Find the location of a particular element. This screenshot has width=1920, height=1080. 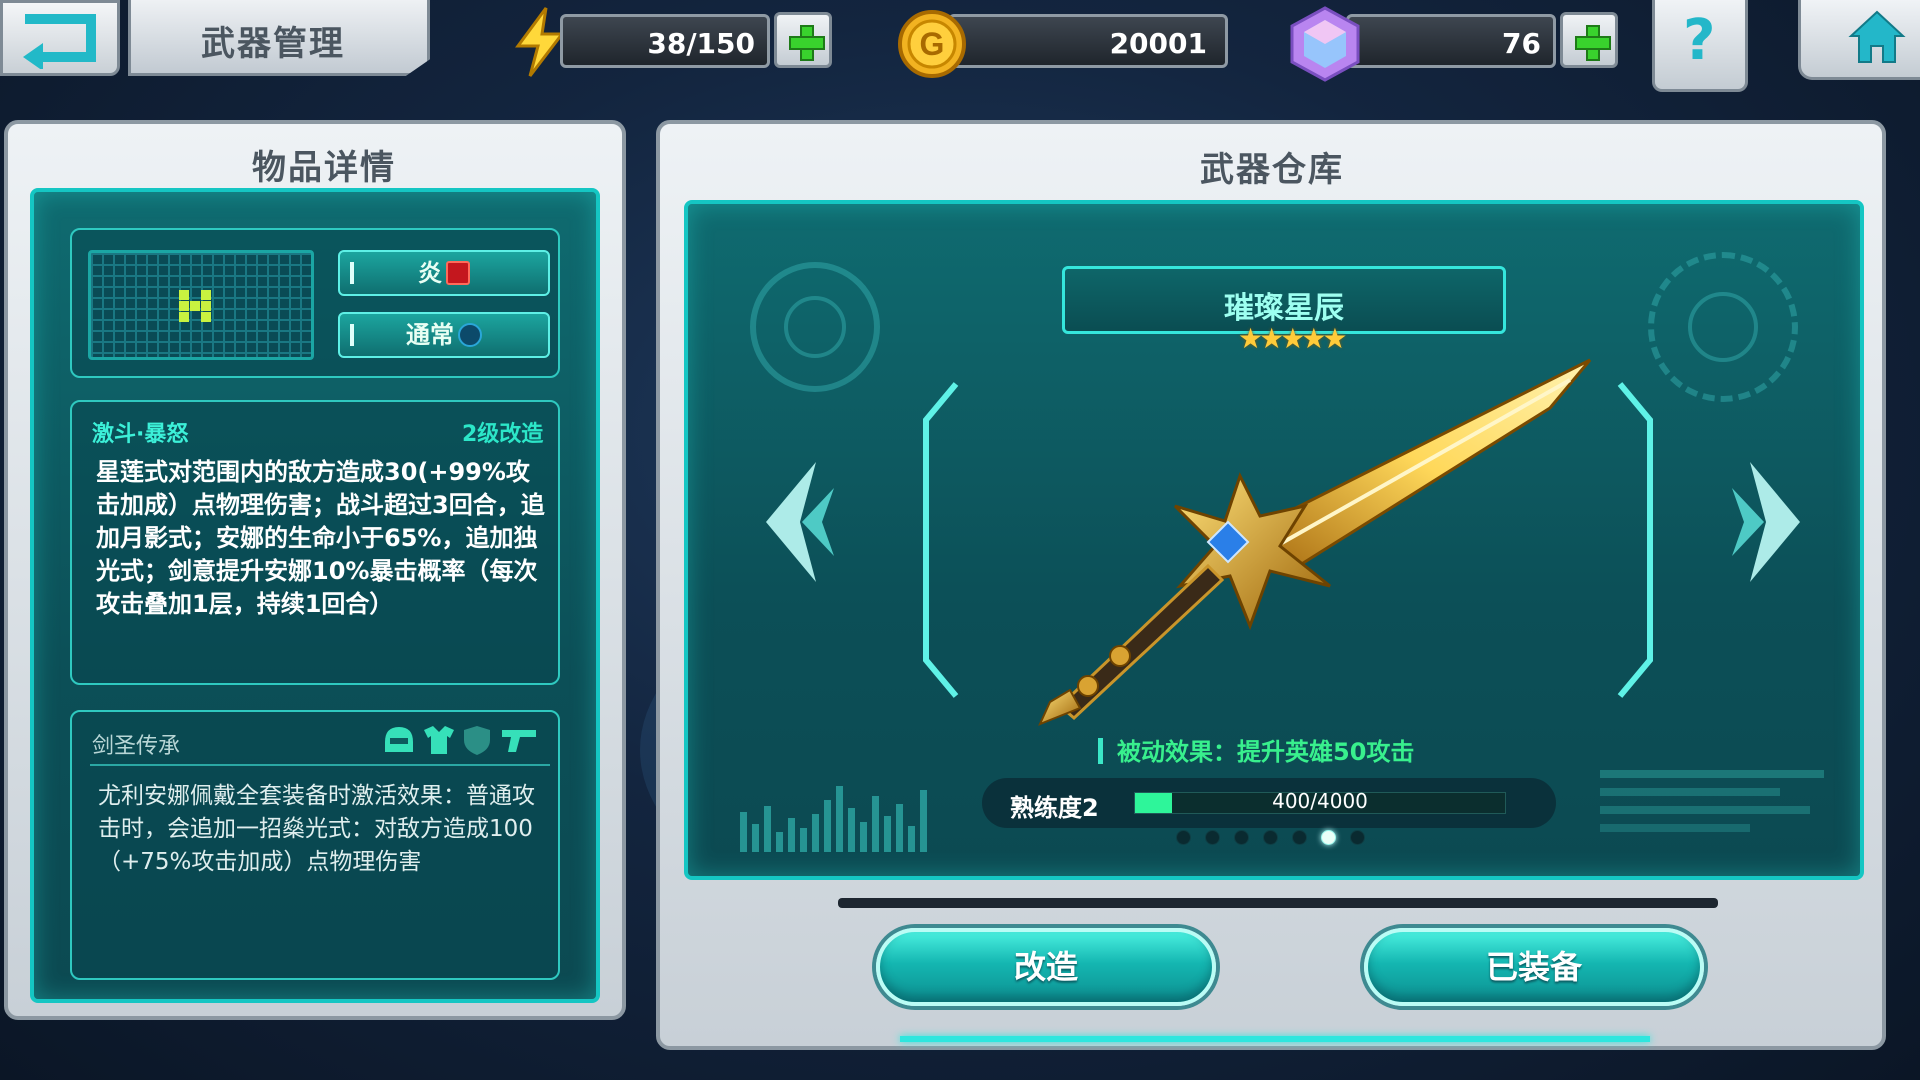

top-bar: 武器管理 38/150 20001 G 76 ? is located at coordinates (960, 46).